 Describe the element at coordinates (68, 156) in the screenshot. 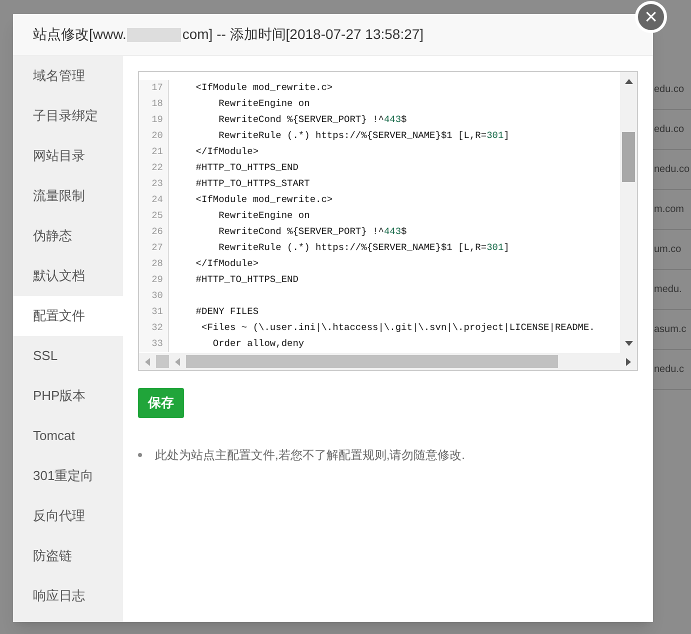

I see `sidebar-item: 网站目录` at that location.